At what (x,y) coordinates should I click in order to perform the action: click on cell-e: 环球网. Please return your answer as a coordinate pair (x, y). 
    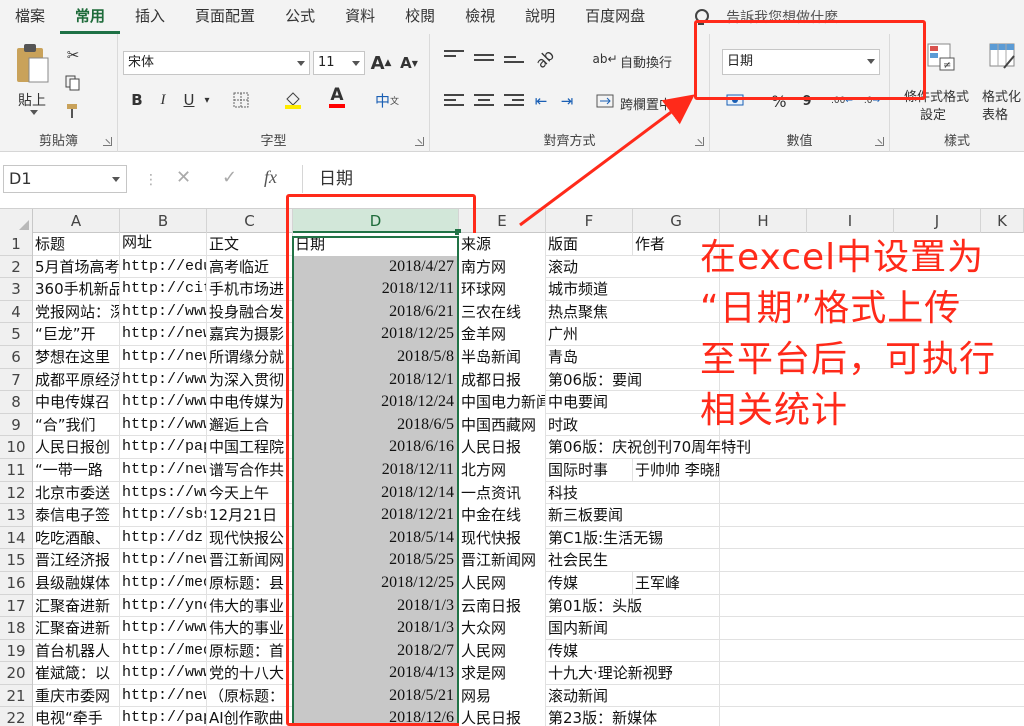
    Looking at the image, I should click on (502, 289).